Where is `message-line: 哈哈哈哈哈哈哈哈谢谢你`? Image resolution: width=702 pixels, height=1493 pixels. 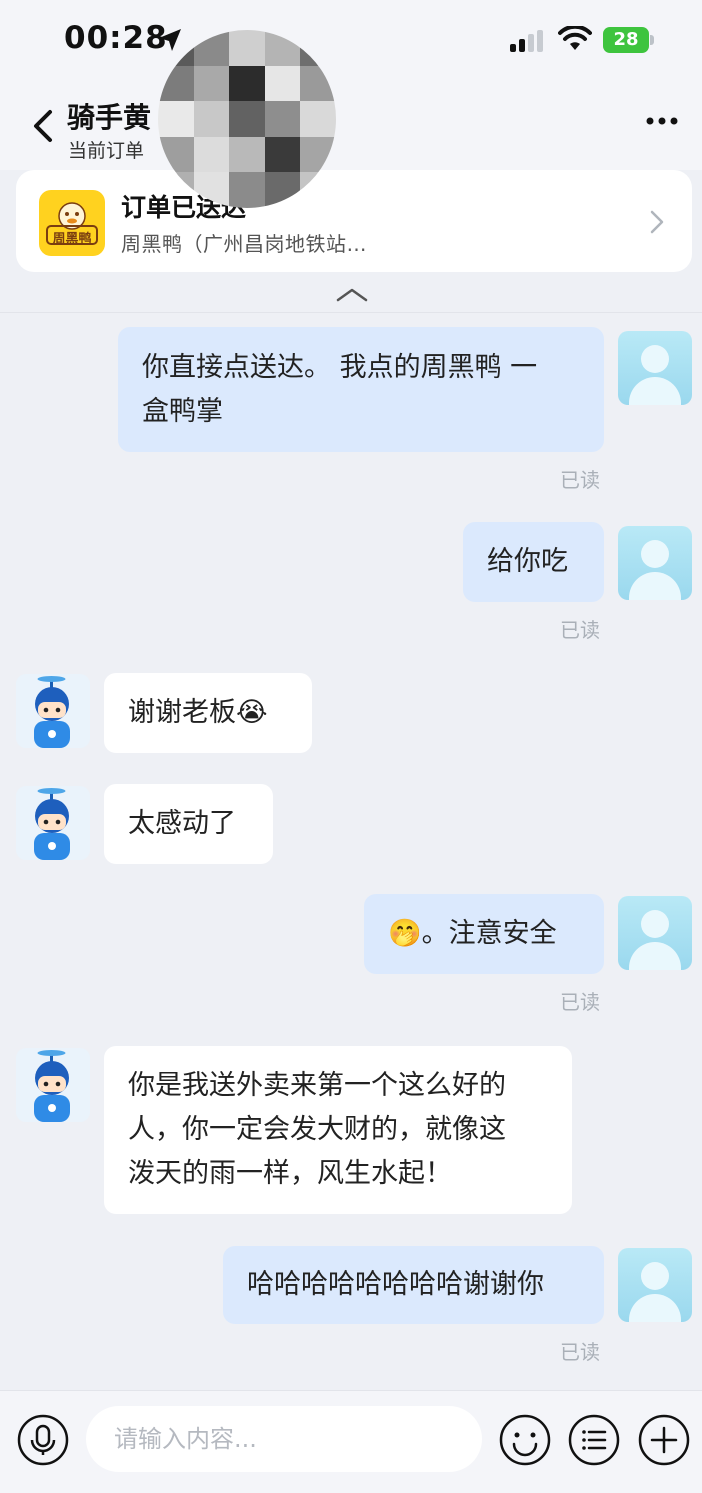 message-line: 哈哈哈哈哈哈哈哈谢谢你 is located at coordinates (395, 1284).